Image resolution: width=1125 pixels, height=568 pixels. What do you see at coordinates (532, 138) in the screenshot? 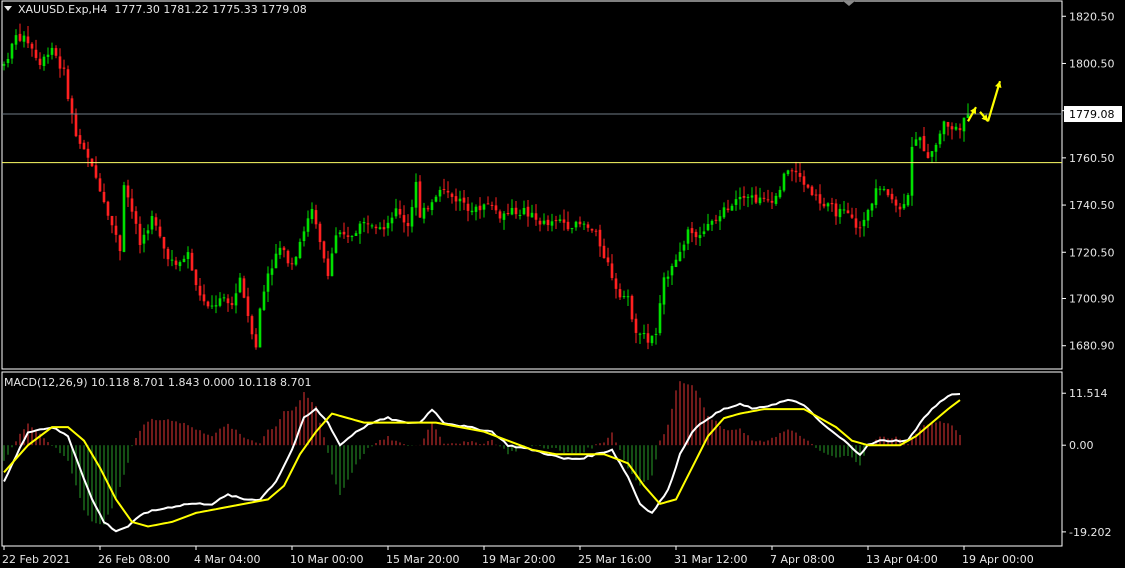
I see `levels` at bounding box center [532, 138].